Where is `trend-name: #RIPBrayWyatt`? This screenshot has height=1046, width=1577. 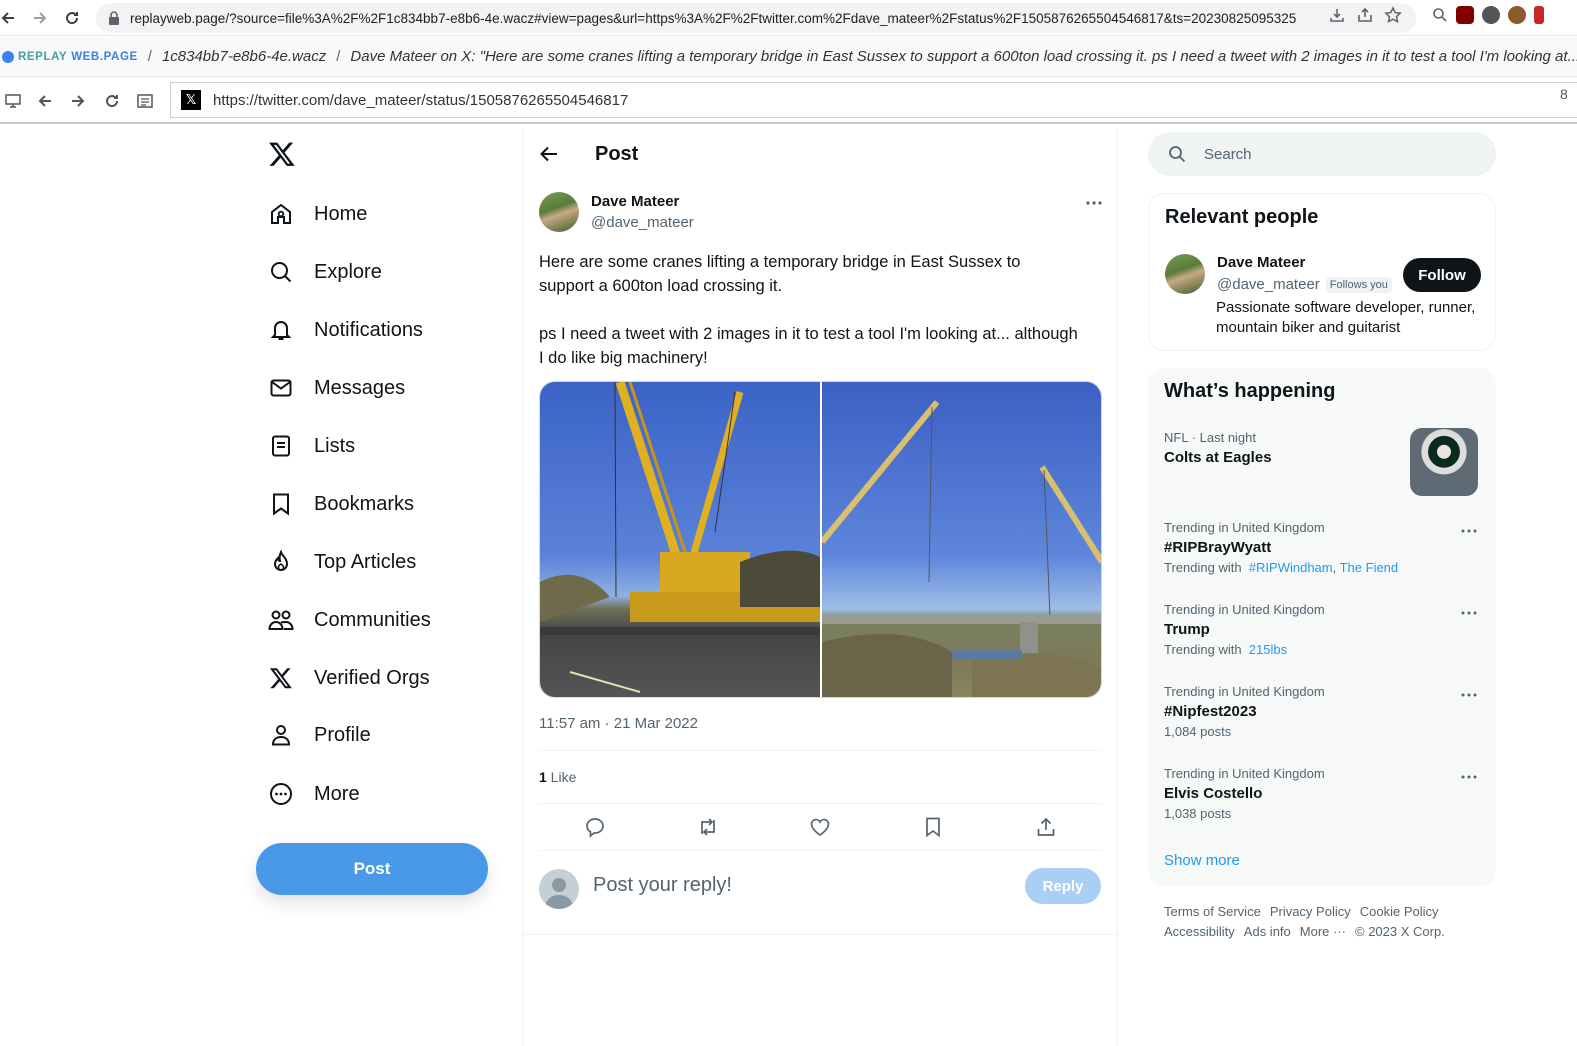
trend-name: #RIPBrayWyatt is located at coordinates (1218, 547).